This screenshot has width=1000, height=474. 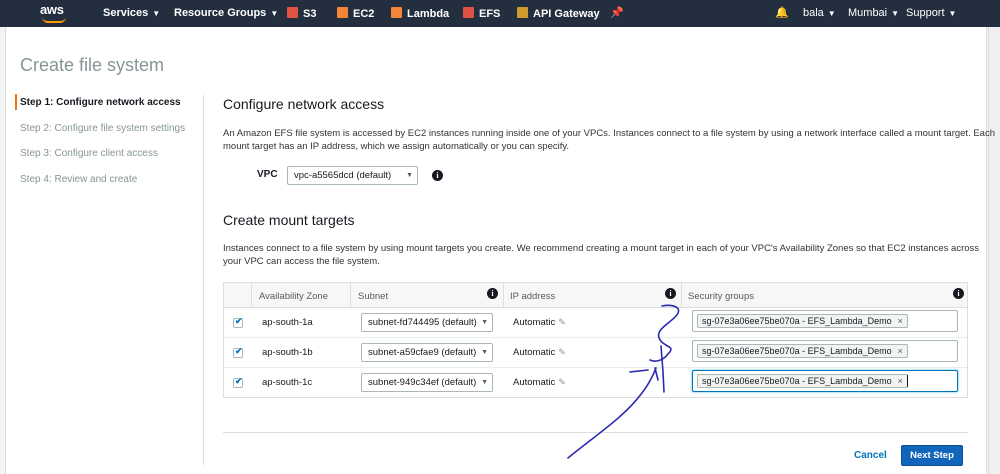 What do you see at coordinates (126, 13) in the screenshot?
I see `services-label: Services` at bounding box center [126, 13].